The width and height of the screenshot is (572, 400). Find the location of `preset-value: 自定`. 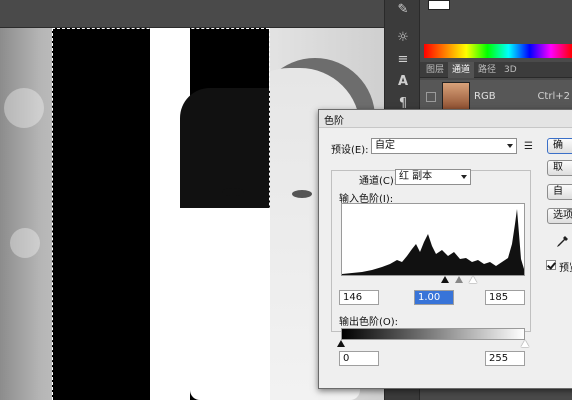

preset-value: 自定 is located at coordinates (385, 145).